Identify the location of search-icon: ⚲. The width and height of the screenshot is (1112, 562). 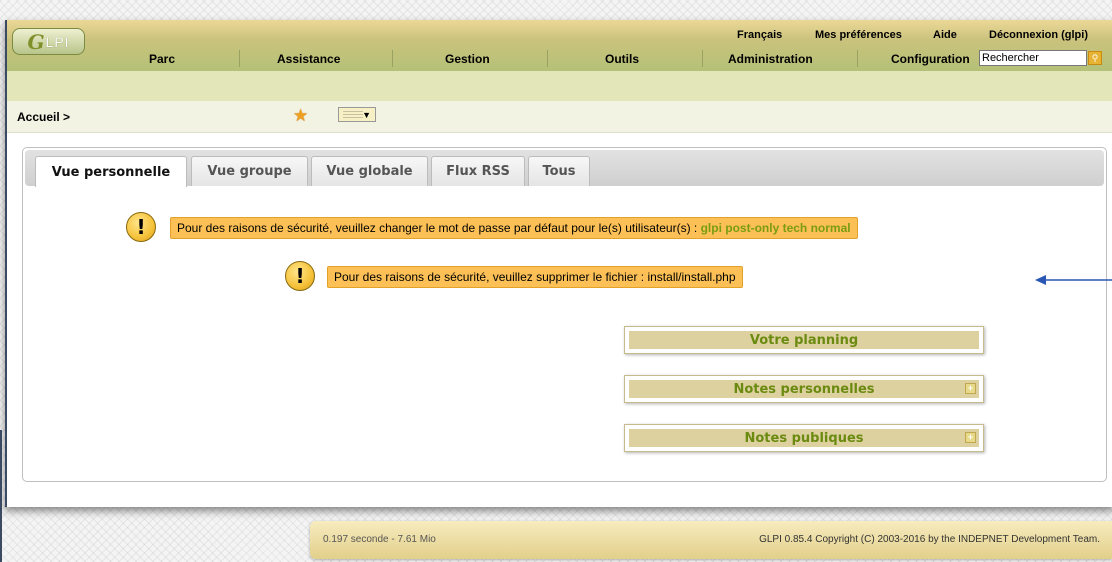
(1095, 58).